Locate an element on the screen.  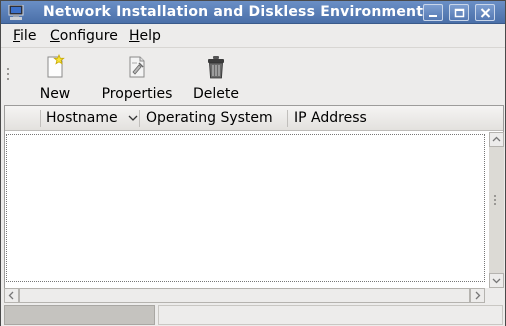
horizontal-scrollbar is located at coordinates (244, 296).